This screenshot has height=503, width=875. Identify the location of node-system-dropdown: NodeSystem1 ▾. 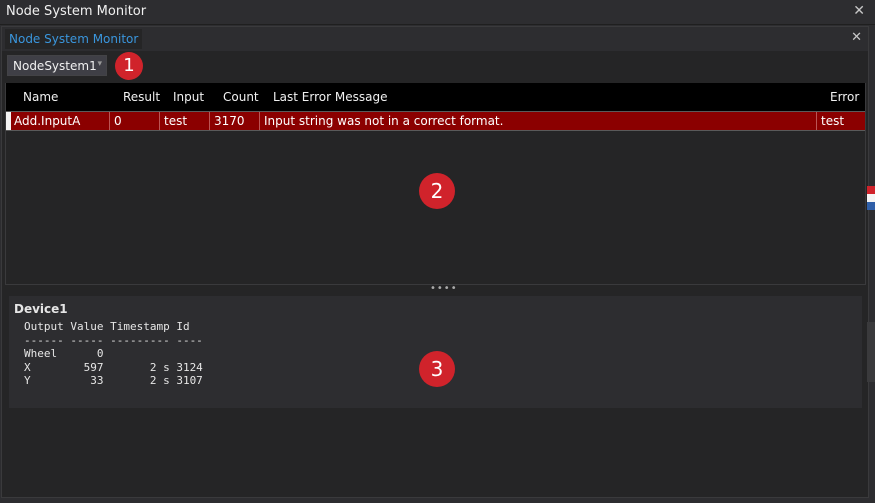
(57, 65).